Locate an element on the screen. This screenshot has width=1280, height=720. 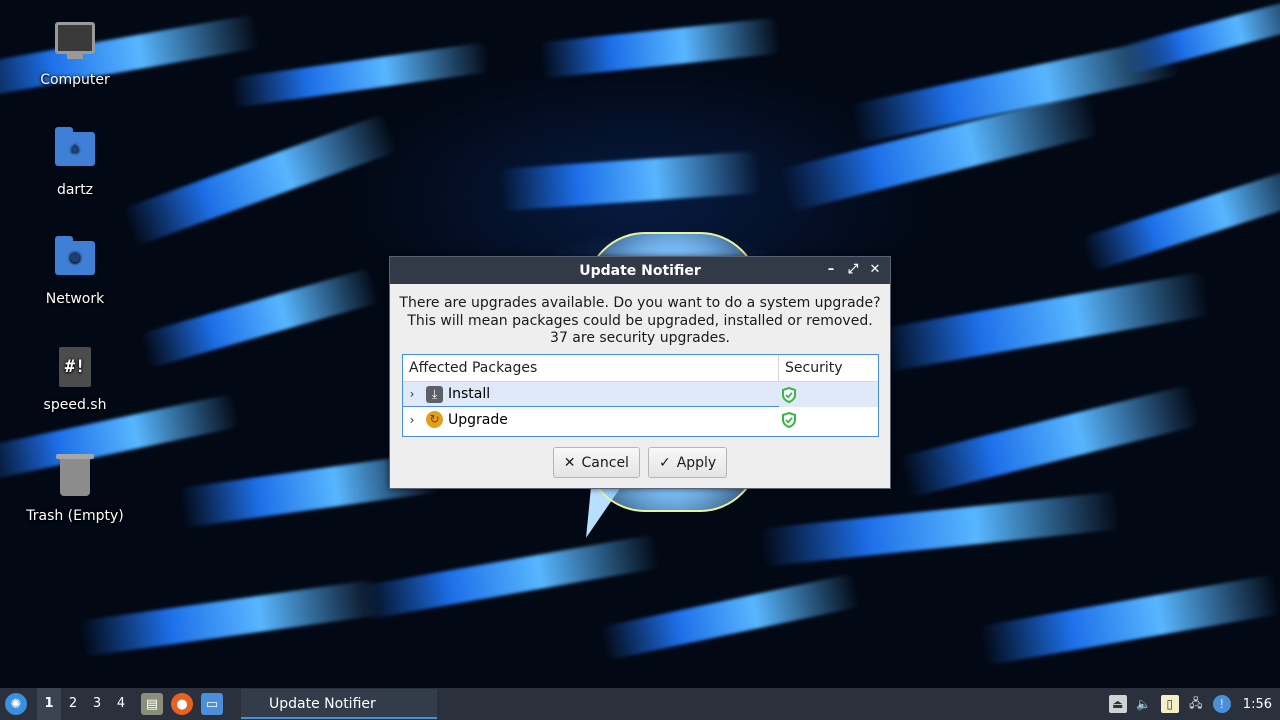
tree-row-install: › ⤓ Install is located at coordinates (640, 394).